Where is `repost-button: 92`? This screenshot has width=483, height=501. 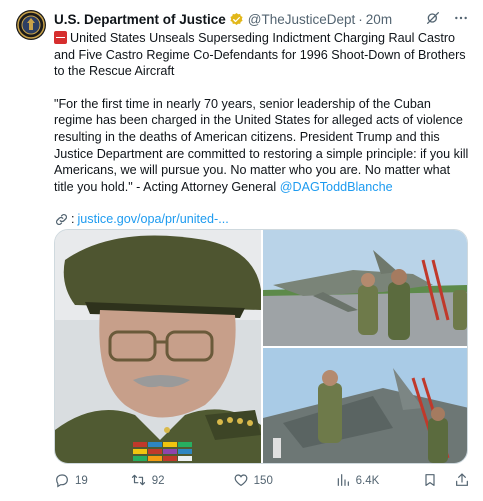 repost-button: 92 is located at coordinates (181, 481).